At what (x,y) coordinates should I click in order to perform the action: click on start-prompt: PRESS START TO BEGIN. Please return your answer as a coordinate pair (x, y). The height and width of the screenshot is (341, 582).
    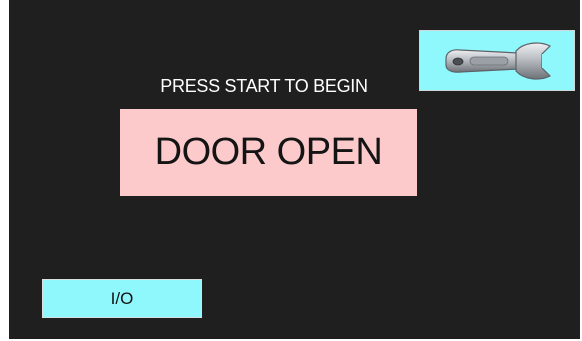
    Looking at the image, I should click on (264, 86).